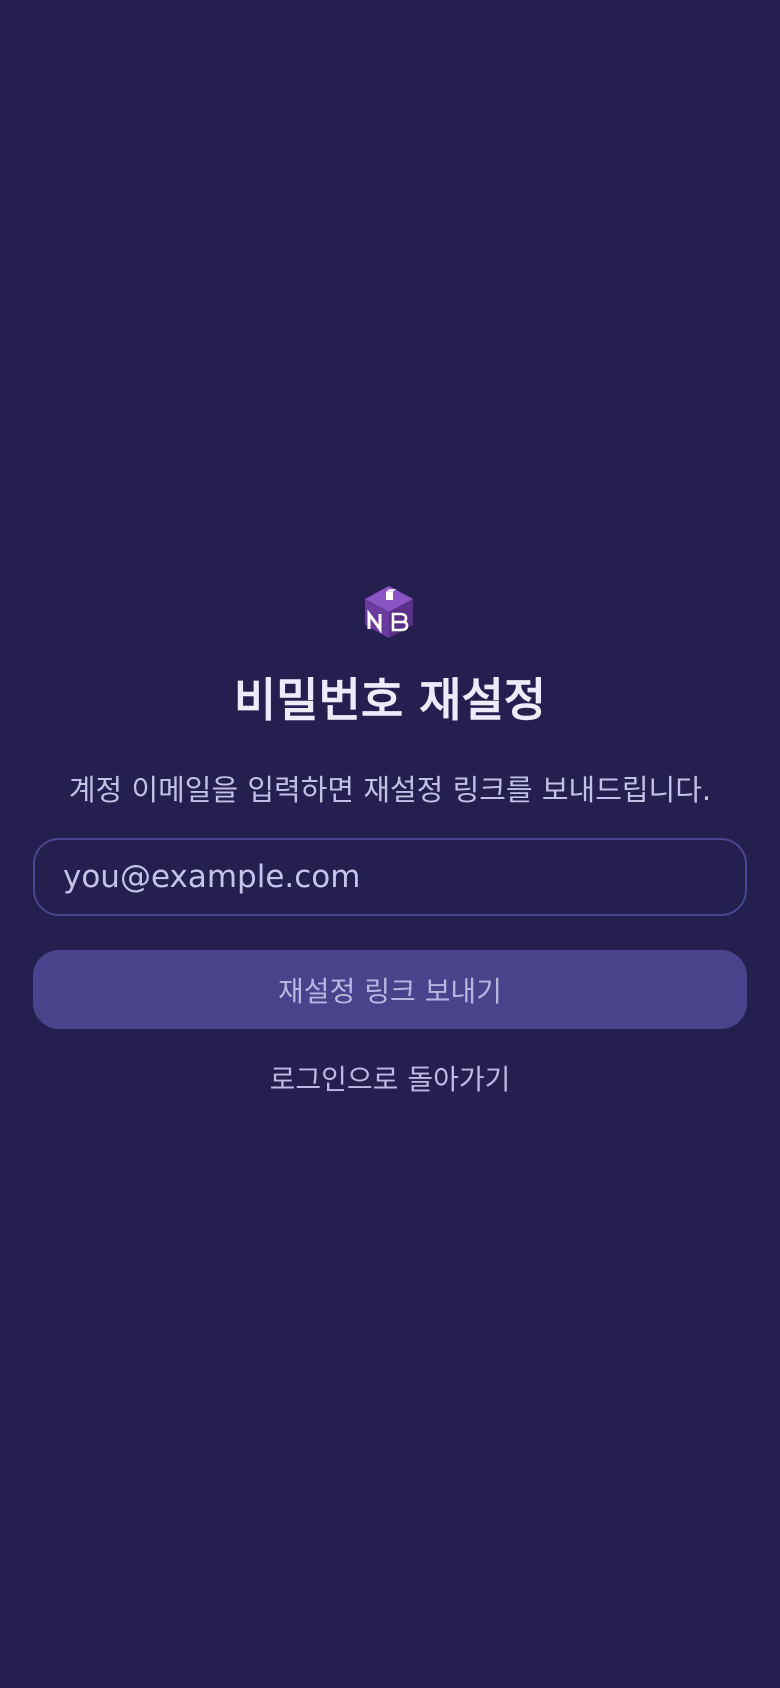  What do you see at coordinates (389, 612) in the screenshot?
I see `nb-cube-logo-icon` at bounding box center [389, 612].